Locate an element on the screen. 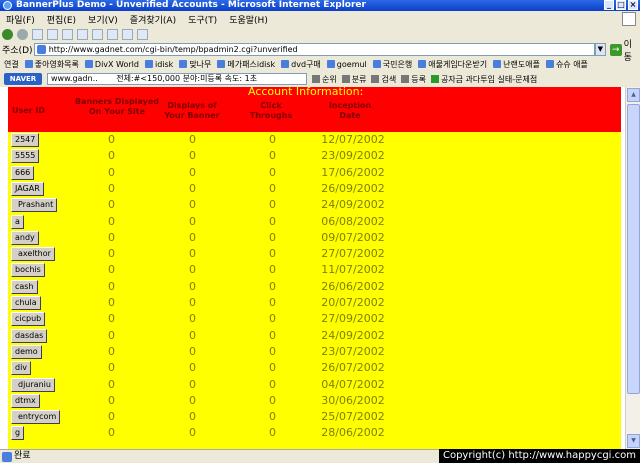 This screenshot has height=463, width=640. naver-news-link: 공자금 과다투입 실태-문제점 is located at coordinates (484, 79).